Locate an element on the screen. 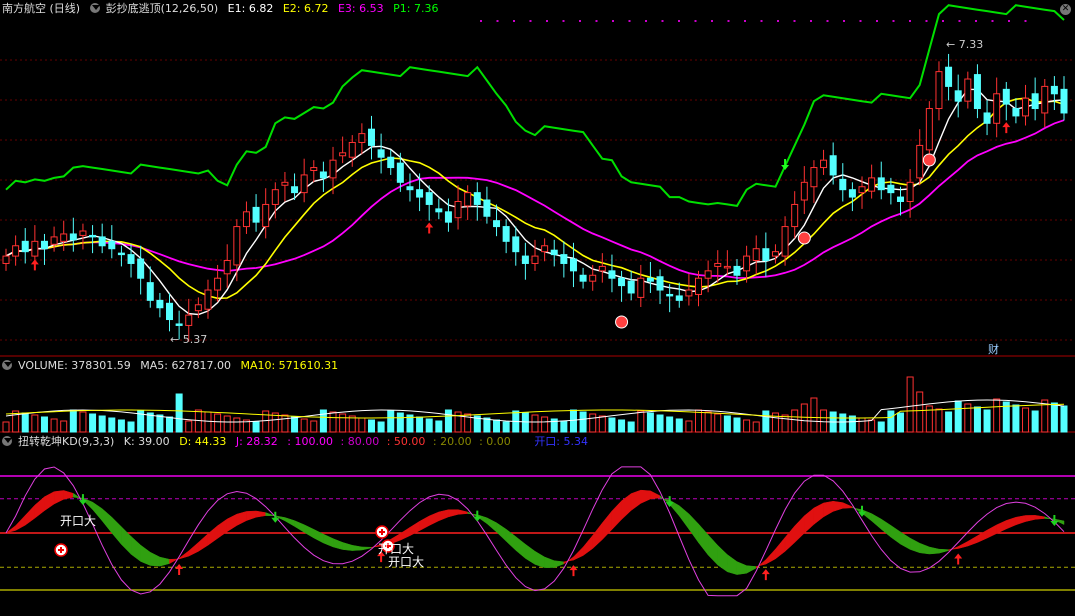  cai-label: 财 is located at coordinates (993, 349).